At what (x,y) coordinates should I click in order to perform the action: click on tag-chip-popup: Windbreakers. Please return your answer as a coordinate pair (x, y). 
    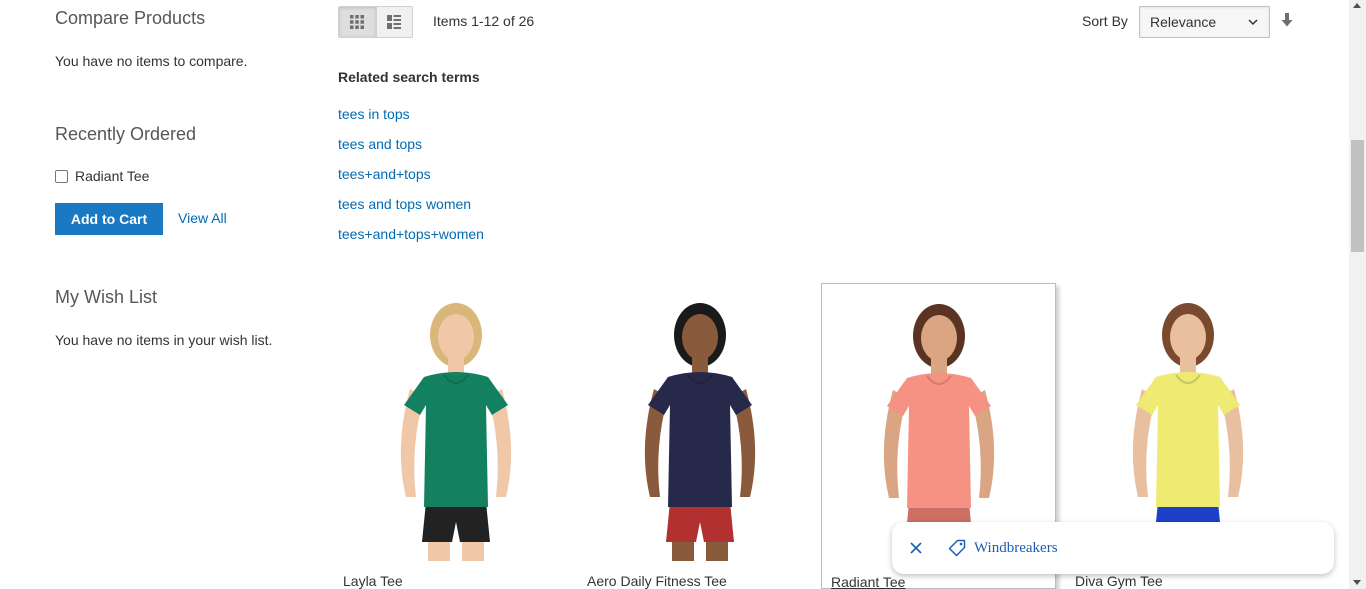
    Looking at the image, I should click on (1113, 548).